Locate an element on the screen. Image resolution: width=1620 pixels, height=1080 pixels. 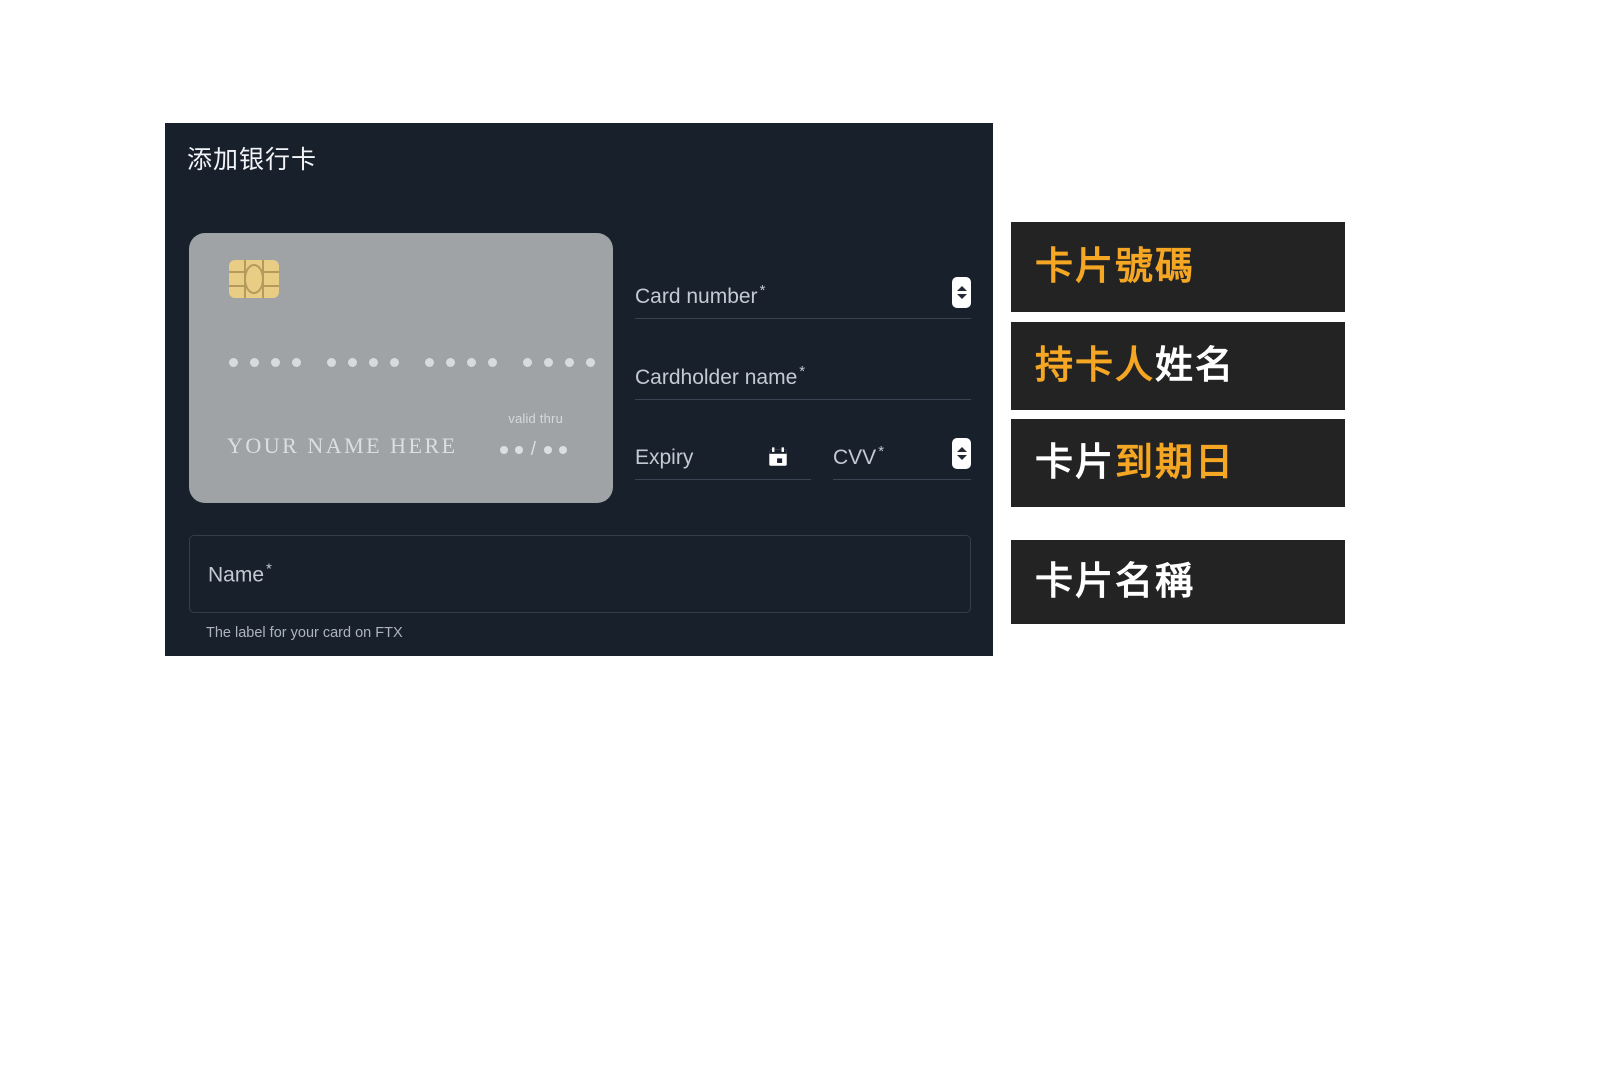
callout-lead-text: 卡片 is located at coordinates (1075, 463).